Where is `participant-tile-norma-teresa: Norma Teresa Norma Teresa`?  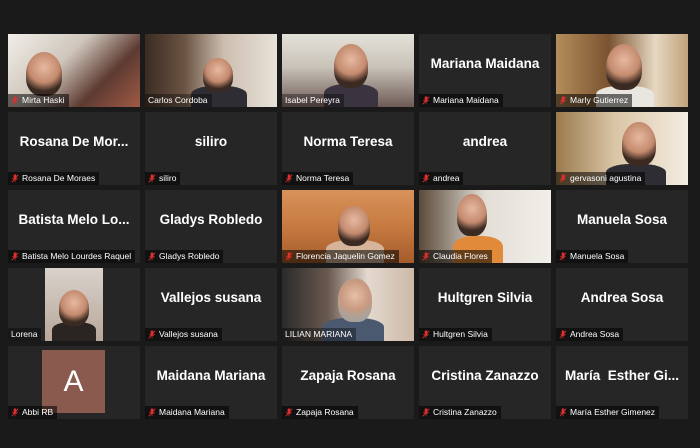
participant-tile-norma-teresa: Norma Teresa Norma Teresa is located at coordinates (348, 148).